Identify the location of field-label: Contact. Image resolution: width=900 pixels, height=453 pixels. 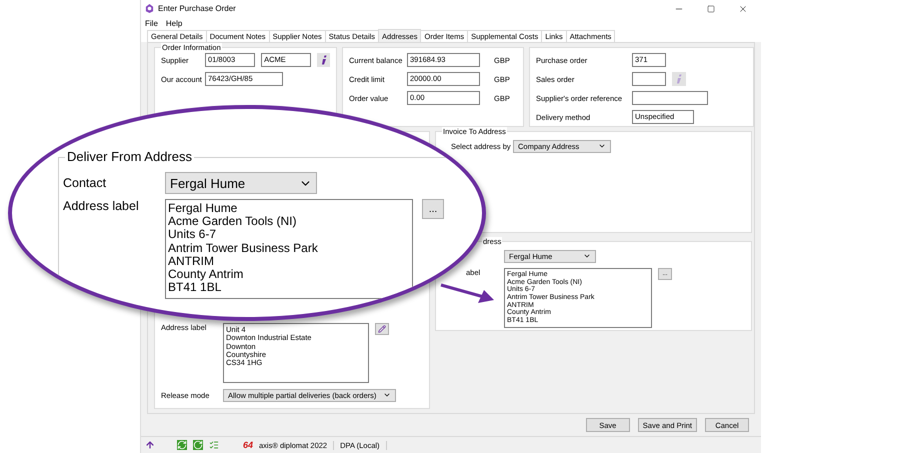
(85, 183).